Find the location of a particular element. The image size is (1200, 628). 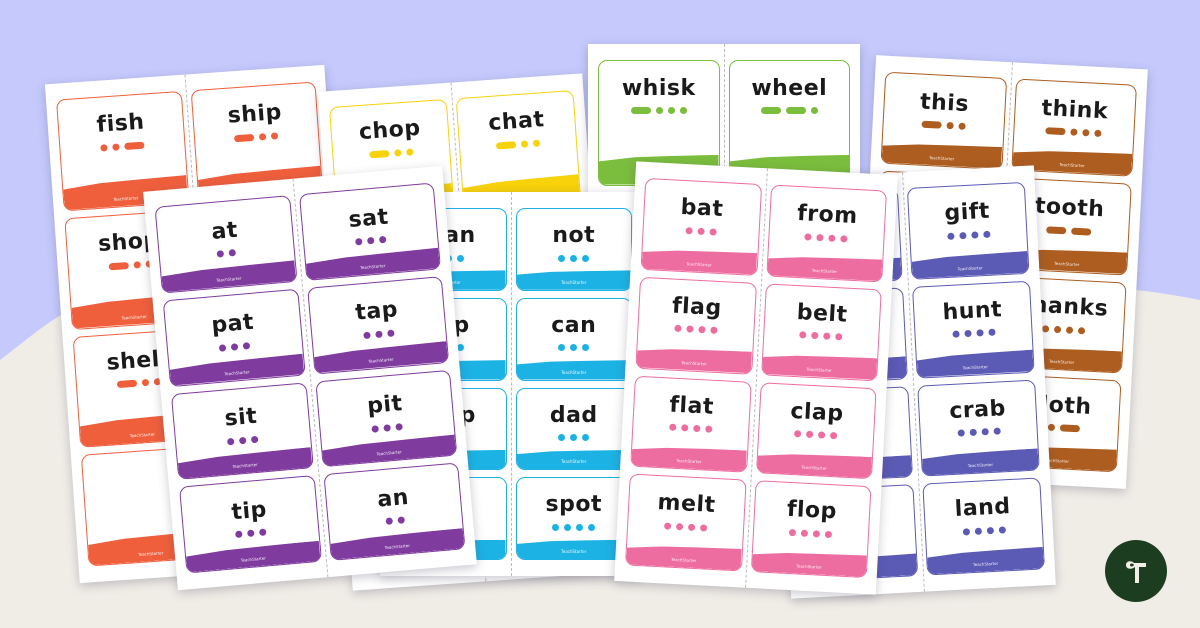

flashcard-word: crab is located at coordinates (977, 409).